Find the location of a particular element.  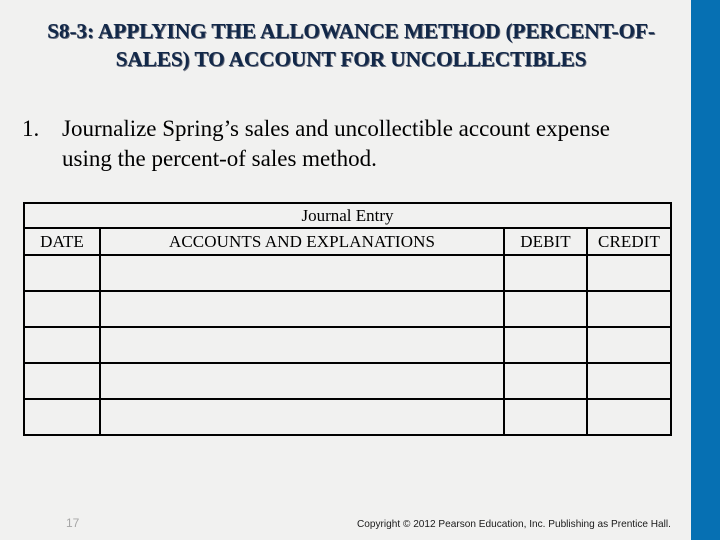

right-accent-bar is located at coordinates (705, 270).